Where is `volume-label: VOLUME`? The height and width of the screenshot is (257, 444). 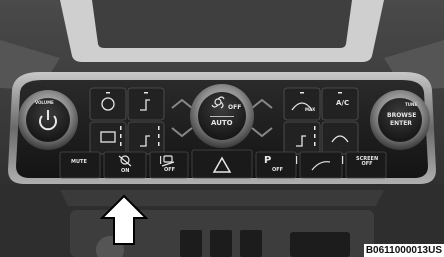 volume-label: VOLUME is located at coordinates (44, 102).